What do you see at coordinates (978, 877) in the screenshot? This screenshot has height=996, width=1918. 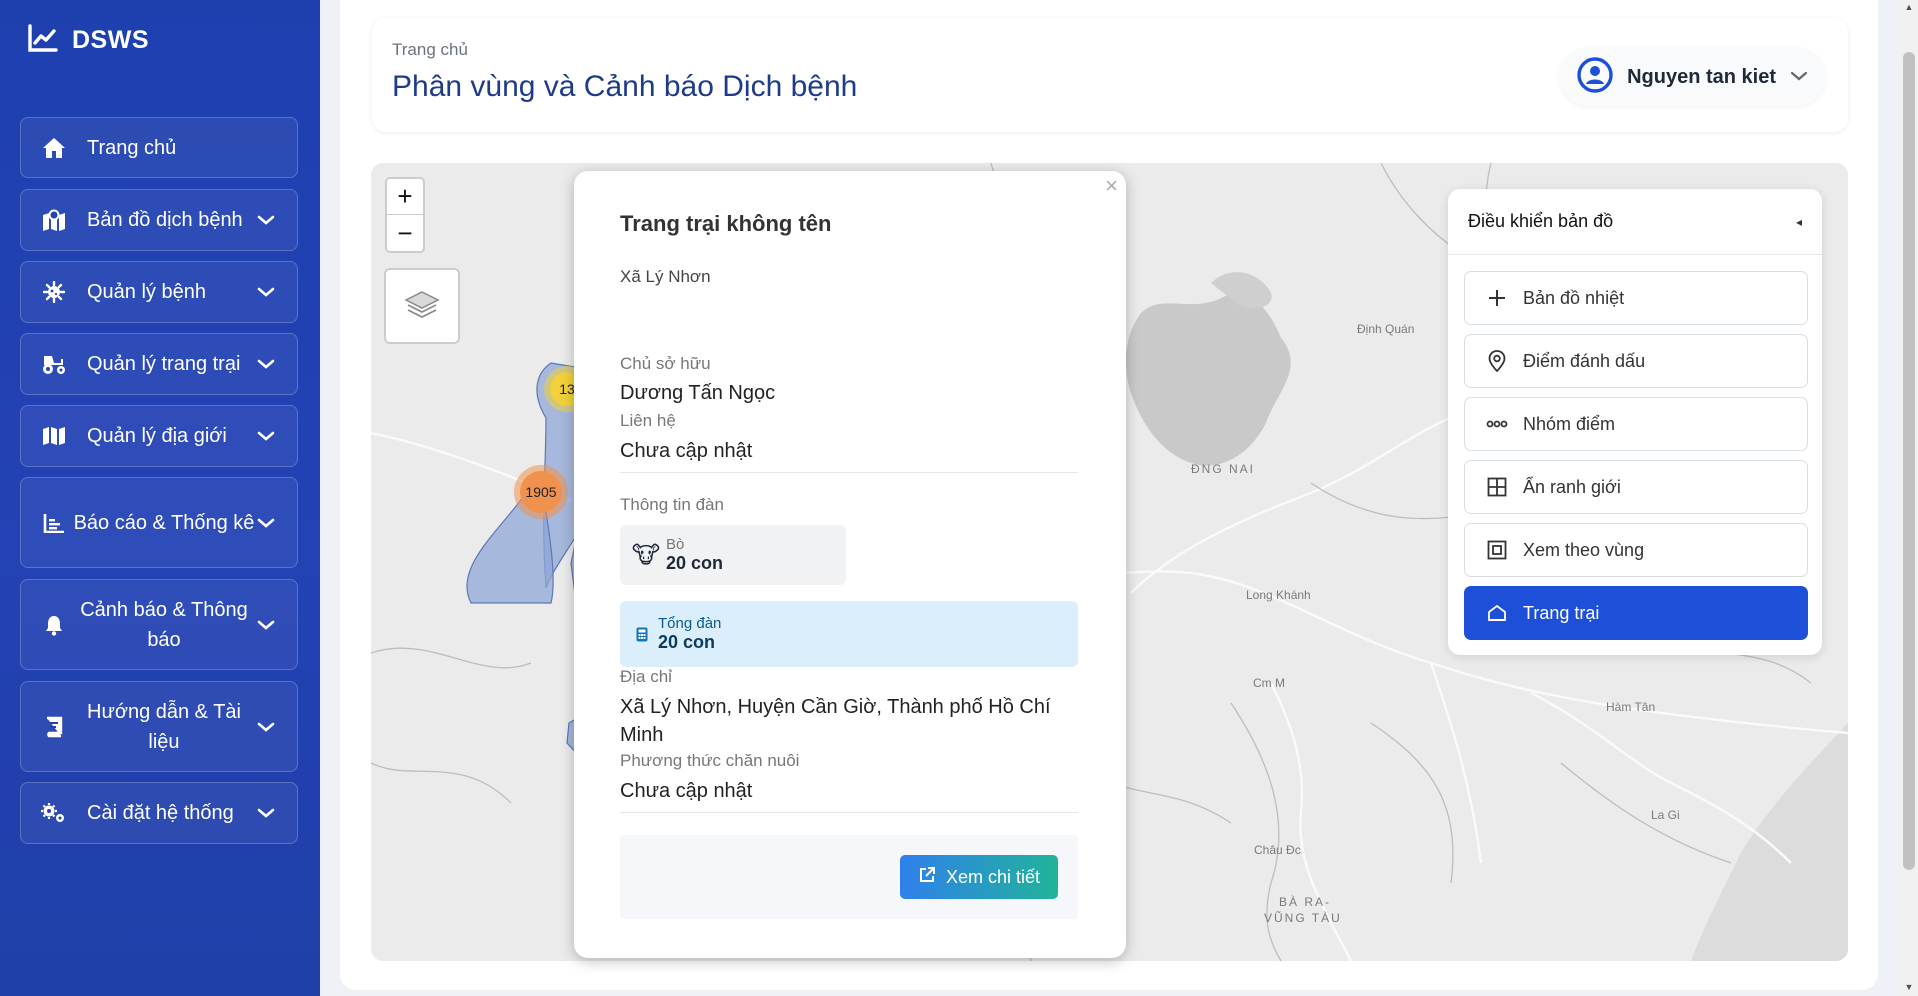 I see `view-details-button: Xem chi tiết` at bounding box center [978, 877].